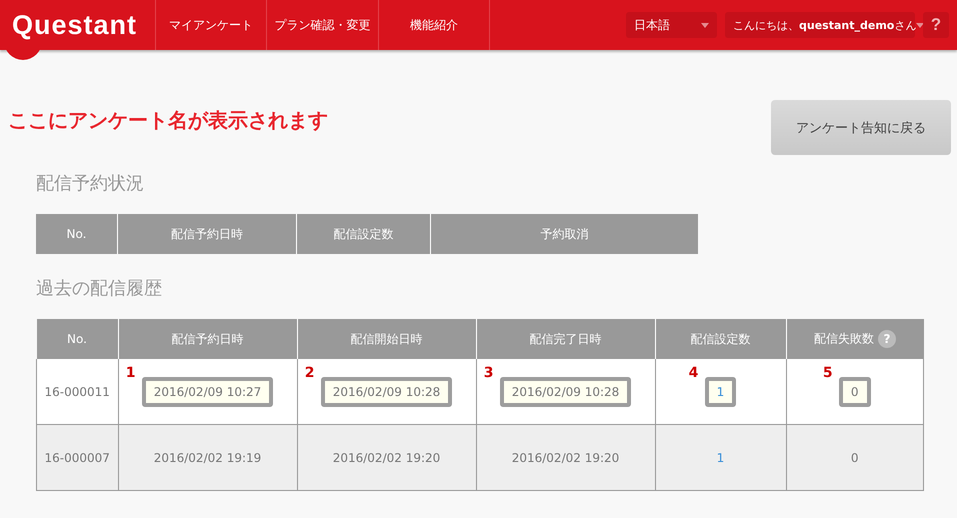 The image size is (957, 518). Describe the element at coordinates (77, 391) in the screenshot. I see `table-cell: 16-000011` at that location.